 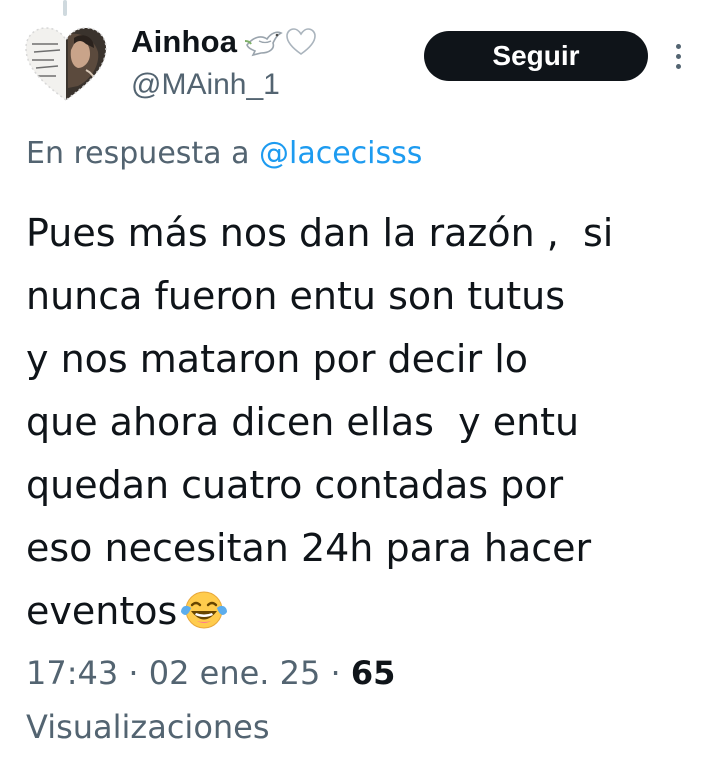 I want to click on white-heart-emoji, so click(x=301, y=41).